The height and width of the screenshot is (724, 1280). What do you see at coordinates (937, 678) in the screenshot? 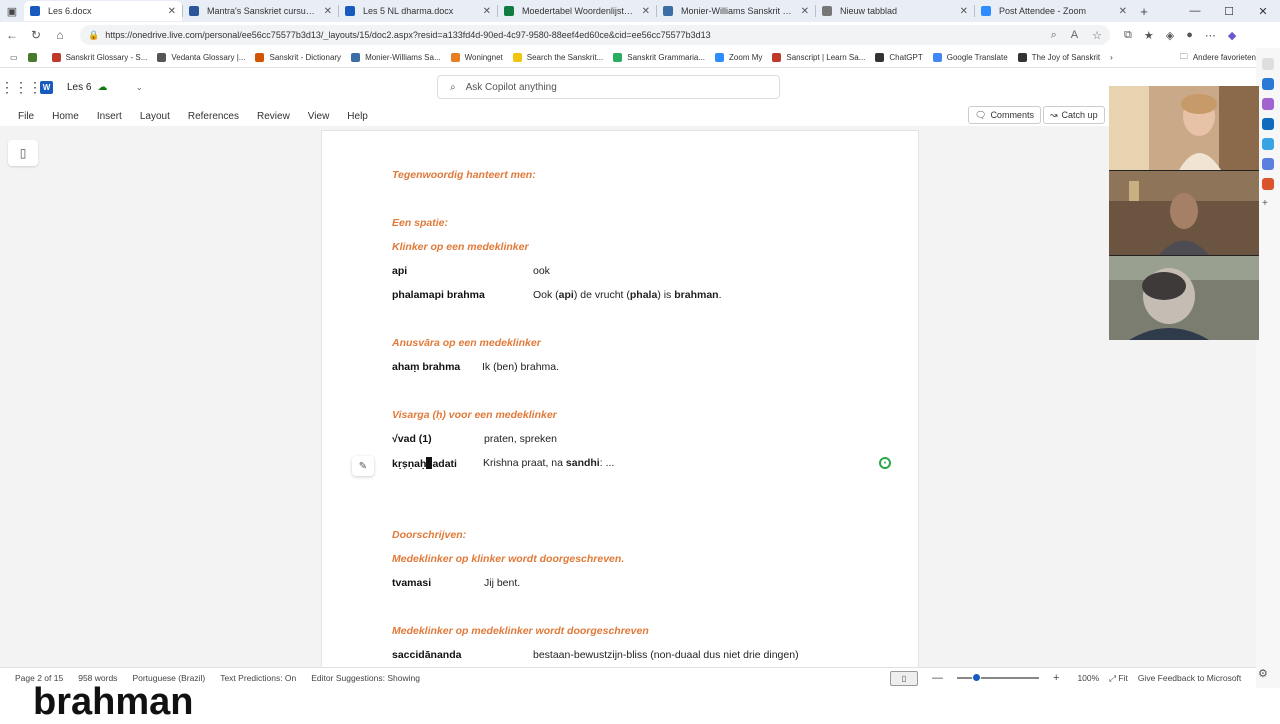
I see `zoom-out-button: —` at bounding box center [937, 678].